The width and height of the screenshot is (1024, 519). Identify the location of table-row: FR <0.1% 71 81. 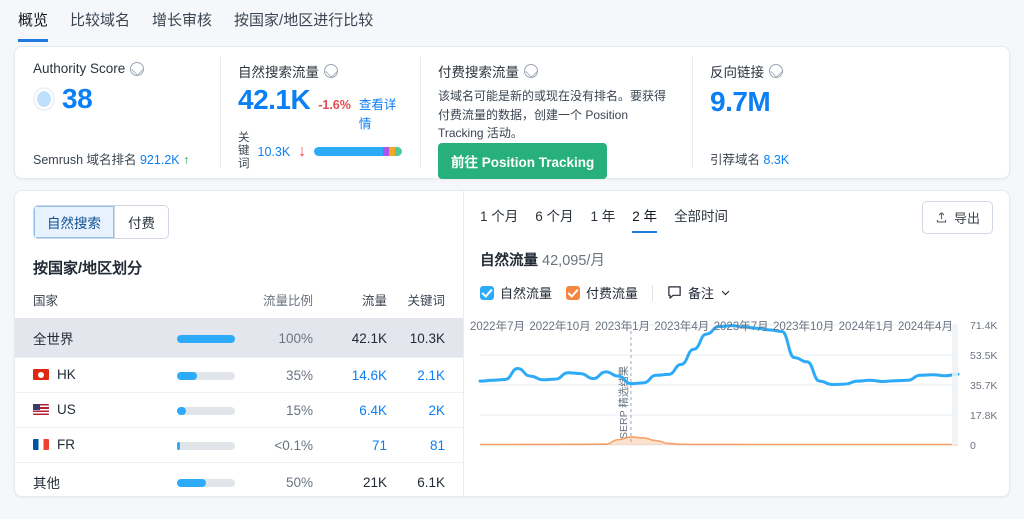
(239, 445).